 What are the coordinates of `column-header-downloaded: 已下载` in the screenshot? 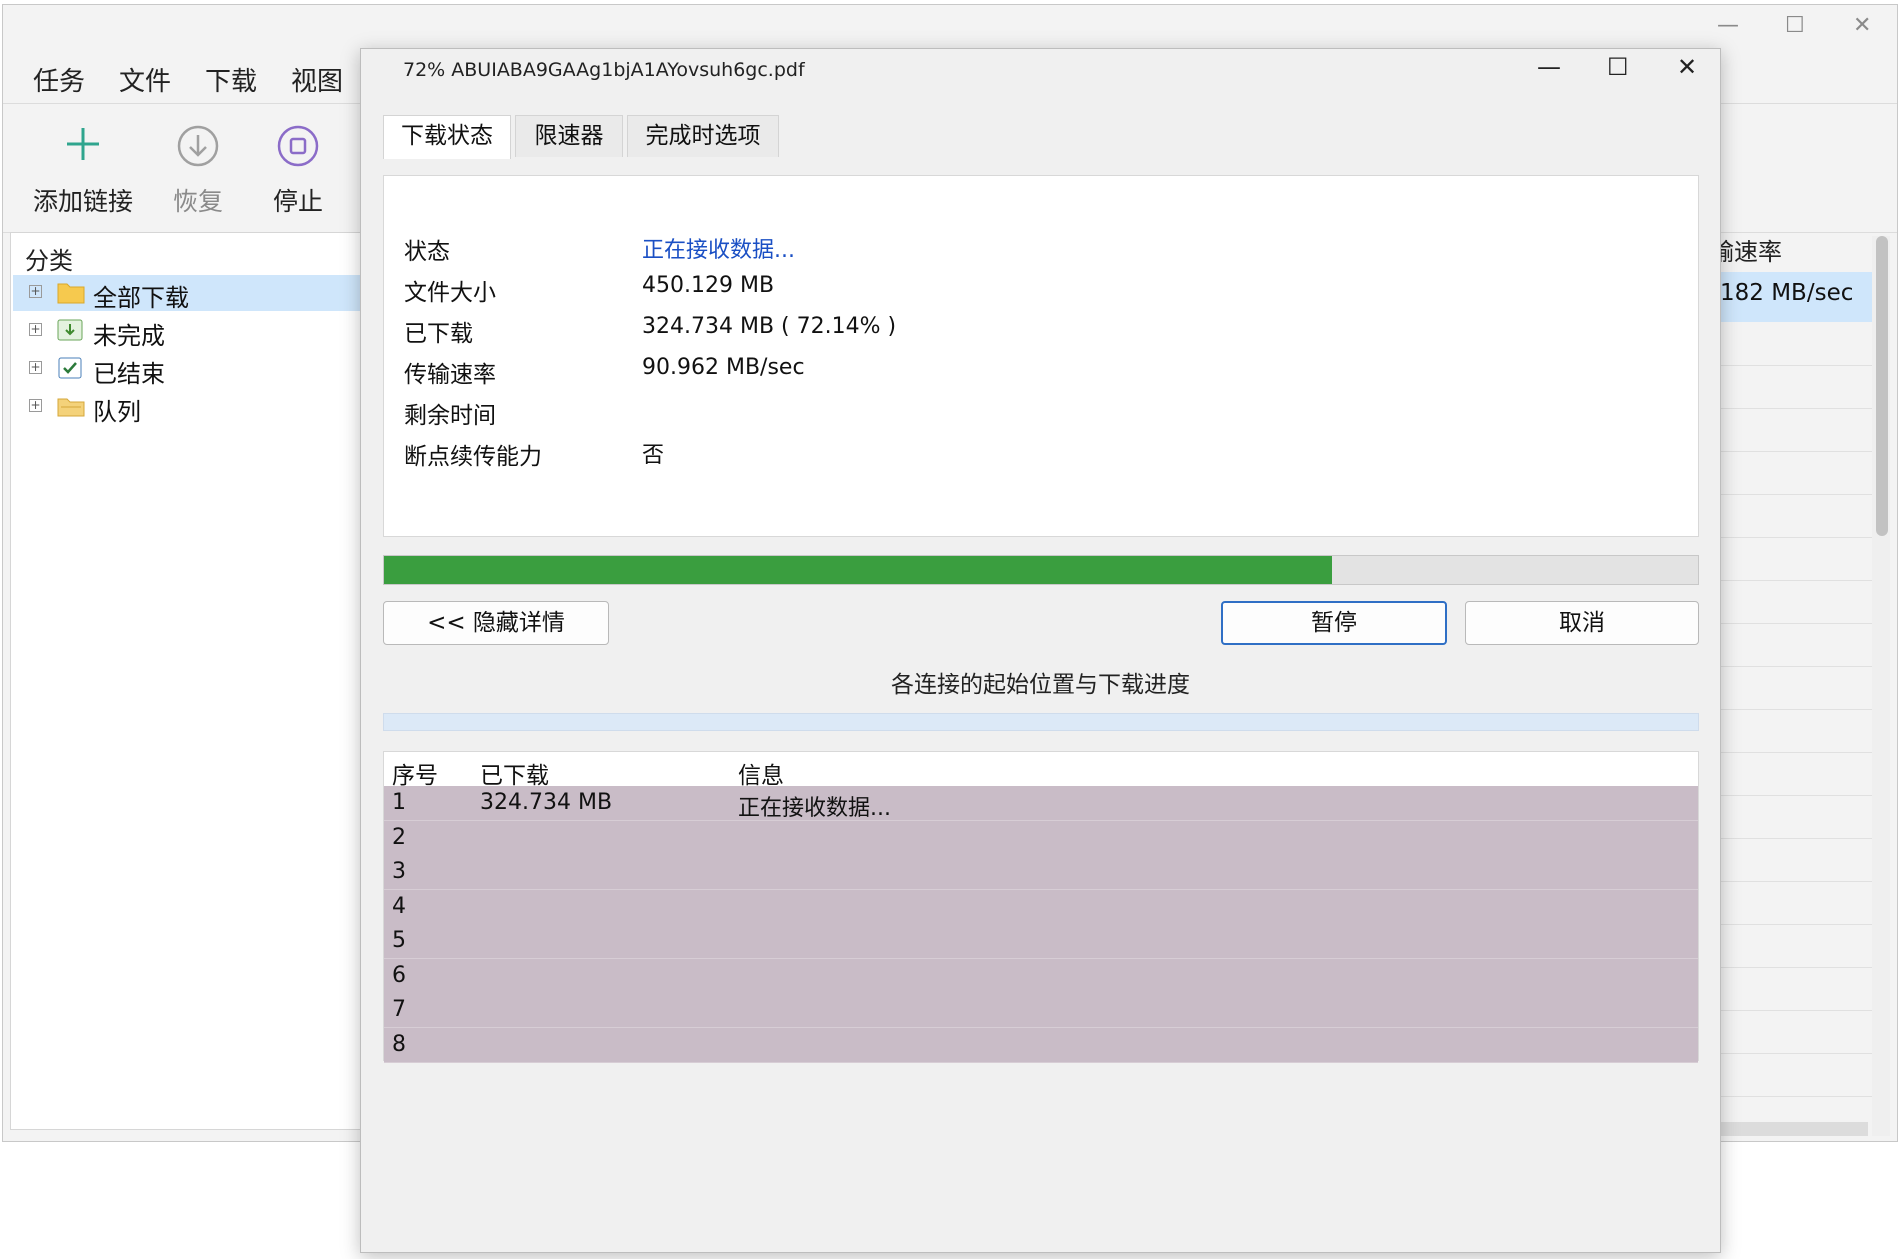 It's located at (514, 773).